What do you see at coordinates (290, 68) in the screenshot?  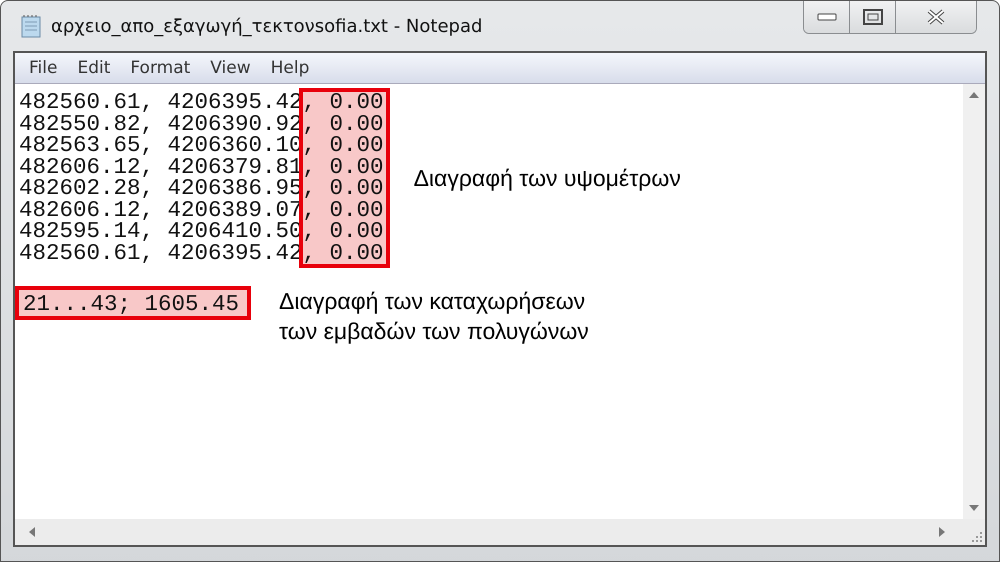 I see `menu-item: Help` at bounding box center [290, 68].